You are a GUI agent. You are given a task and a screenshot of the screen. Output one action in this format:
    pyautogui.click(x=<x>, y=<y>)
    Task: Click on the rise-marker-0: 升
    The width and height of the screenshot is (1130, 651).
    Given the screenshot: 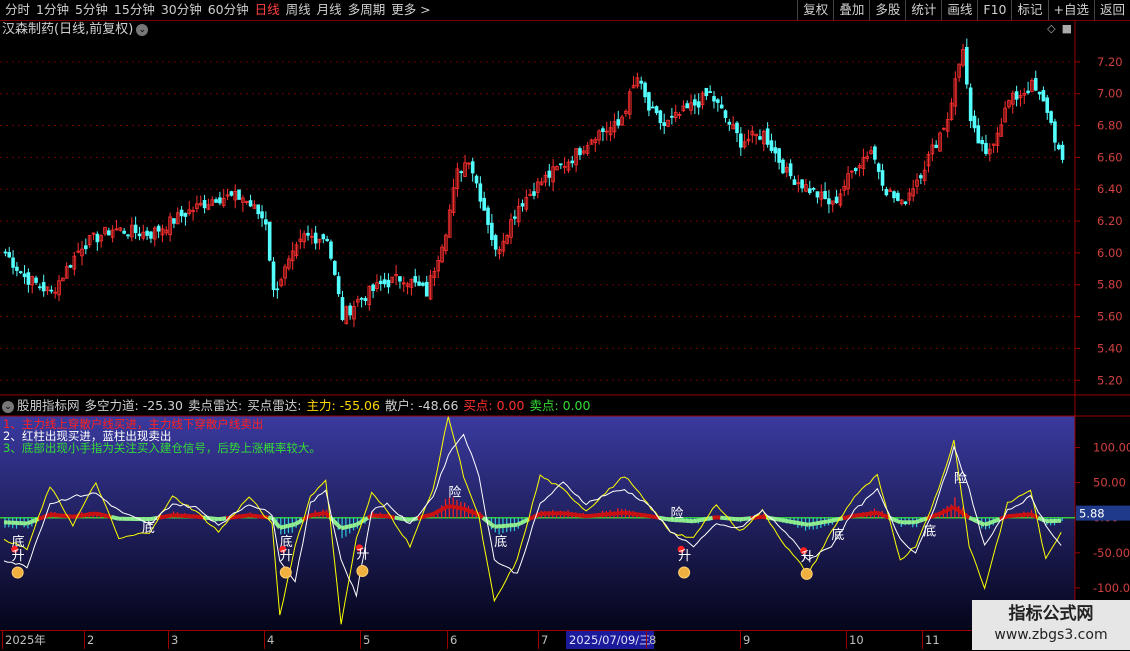 What is the action you would take?
    pyautogui.click(x=18, y=556)
    